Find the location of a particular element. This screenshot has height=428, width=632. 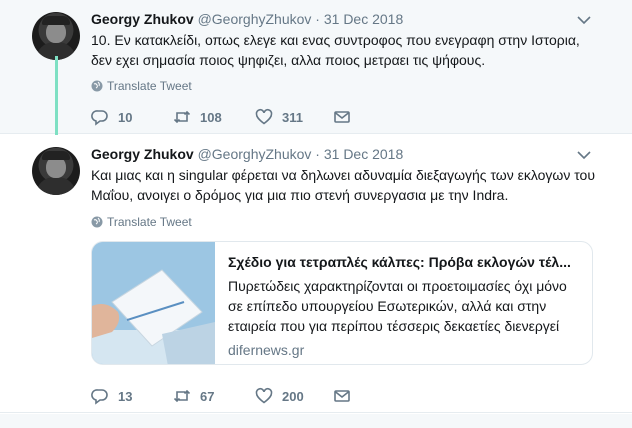

retweet-count: 67 is located at coordinates (207, 396).